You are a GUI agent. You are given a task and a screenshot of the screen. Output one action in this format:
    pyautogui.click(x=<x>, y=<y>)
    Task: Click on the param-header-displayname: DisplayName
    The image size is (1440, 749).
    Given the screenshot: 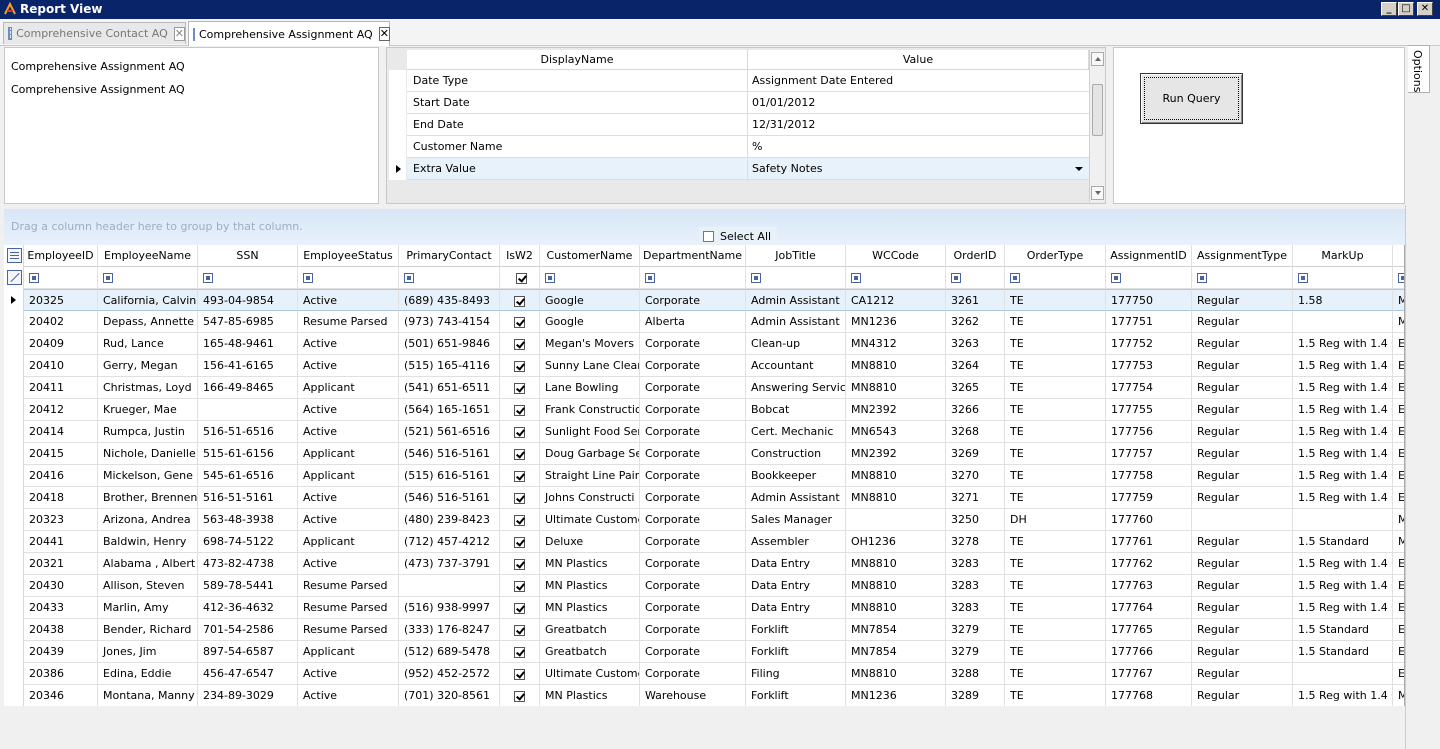 What is the action you would take?
    pyautogui.click(x=577, y=60)
    